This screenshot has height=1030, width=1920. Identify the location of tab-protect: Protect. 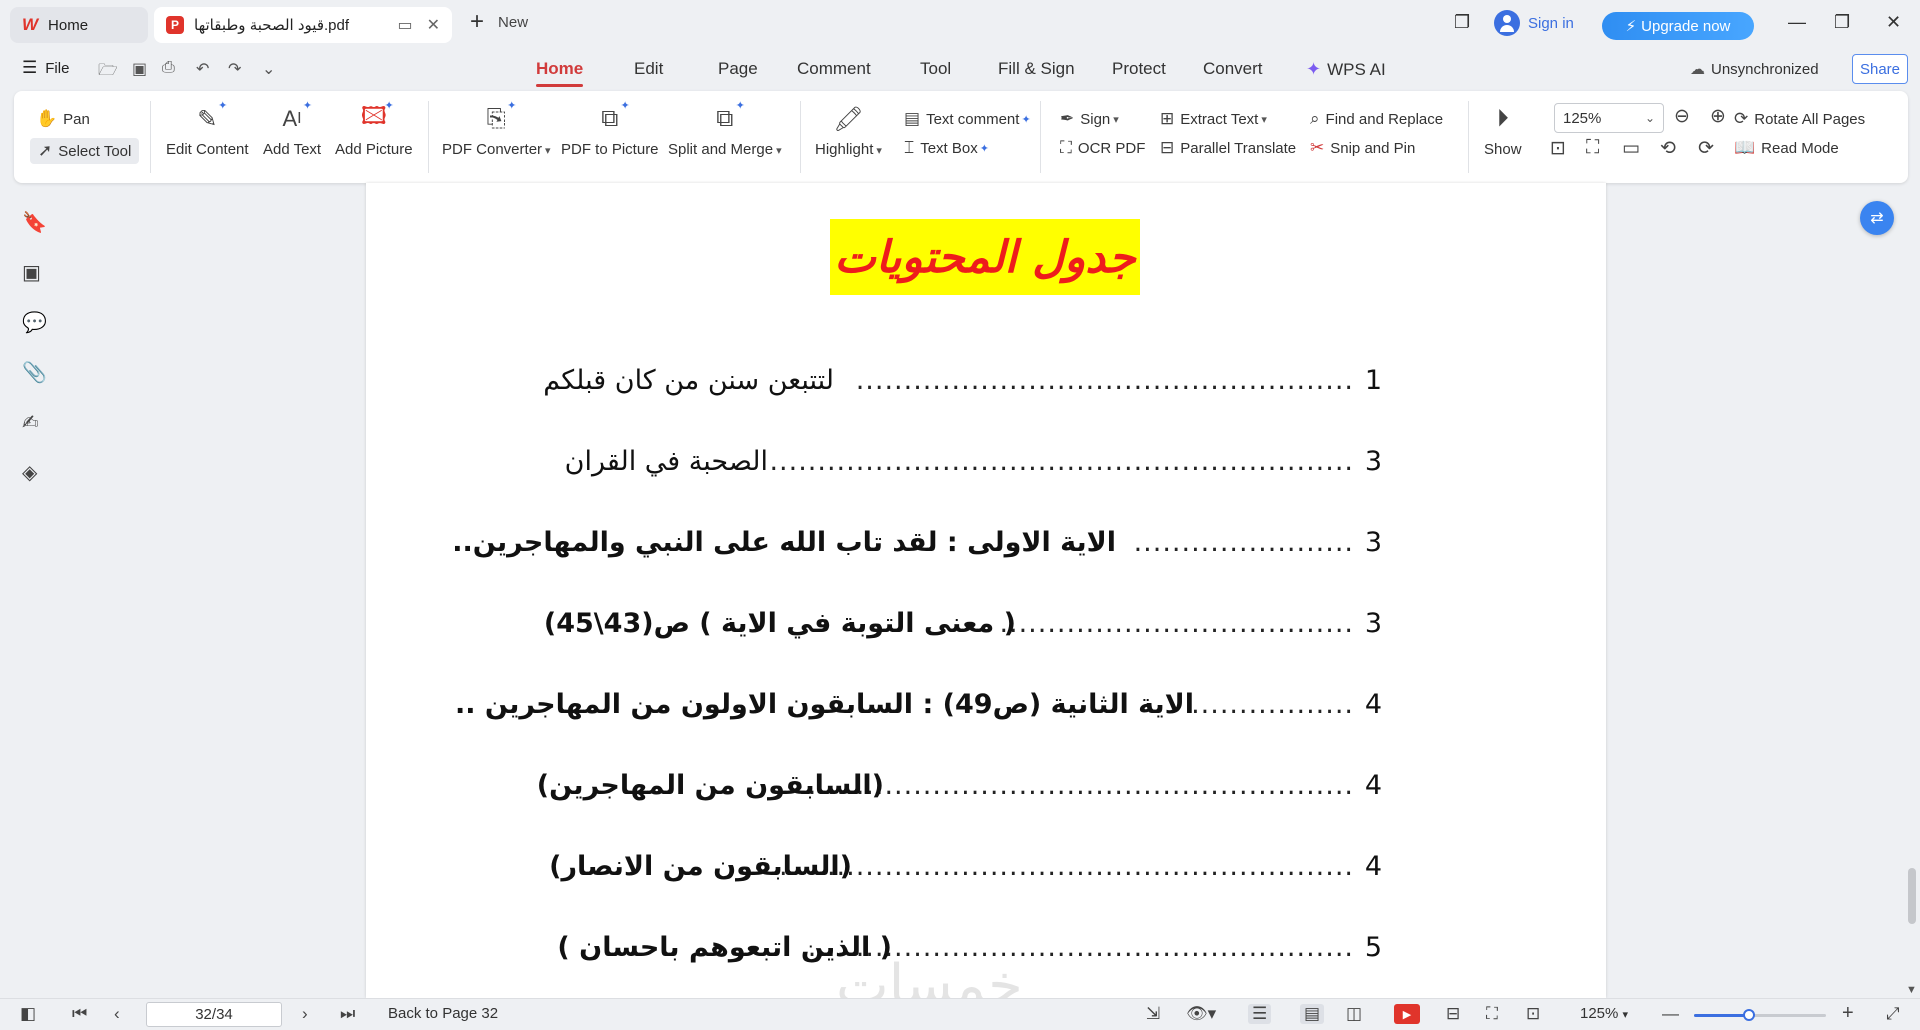
(1139, 69).